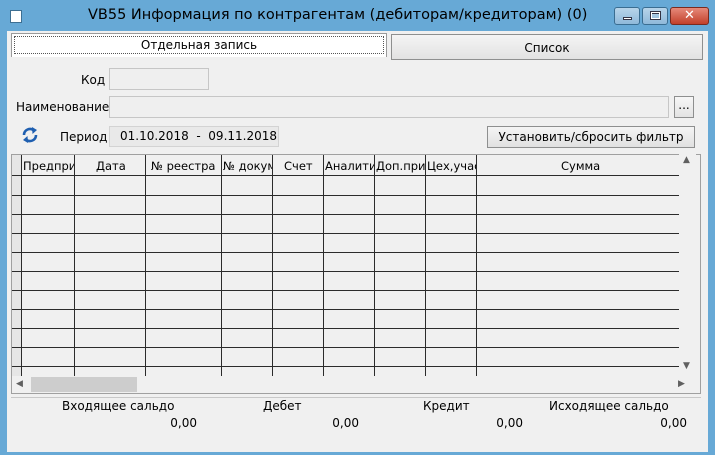 This screenshot has width=715, height=455. What do you see at coordinates (686, 366) in the screenshot?
I see `scroll-down-icon: ▼` at bounding box center [686, 366].